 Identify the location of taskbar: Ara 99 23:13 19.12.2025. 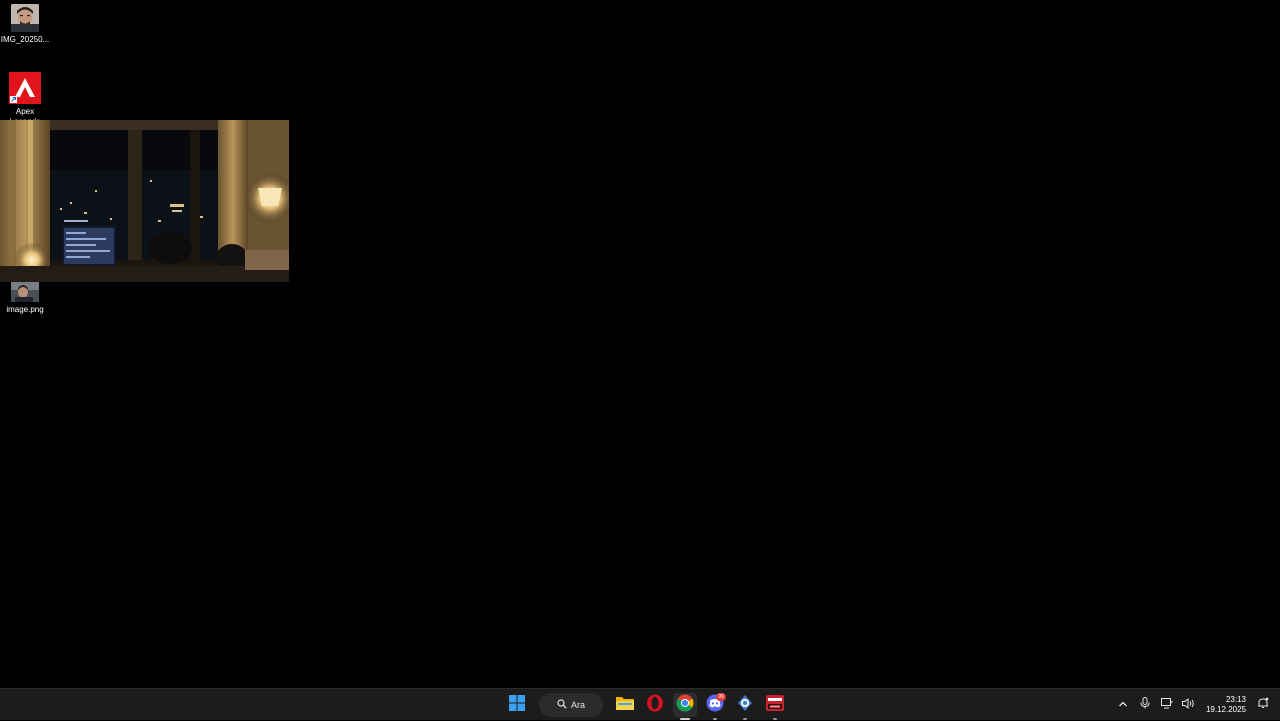
(640, 704).